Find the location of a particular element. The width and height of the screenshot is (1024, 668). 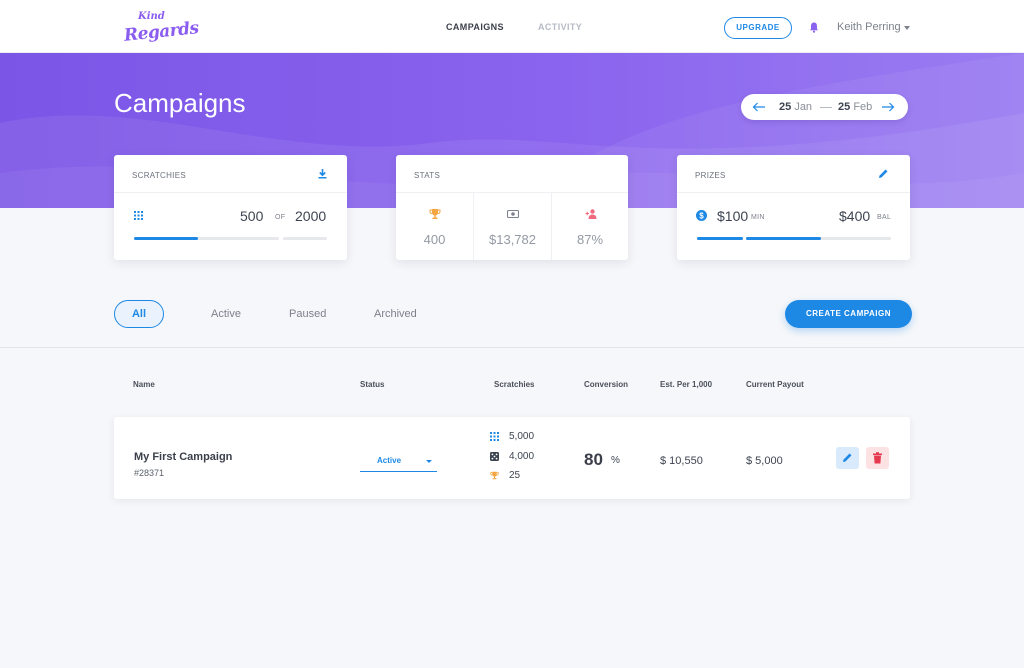

trash-icon is located at coordinates (877, 458).